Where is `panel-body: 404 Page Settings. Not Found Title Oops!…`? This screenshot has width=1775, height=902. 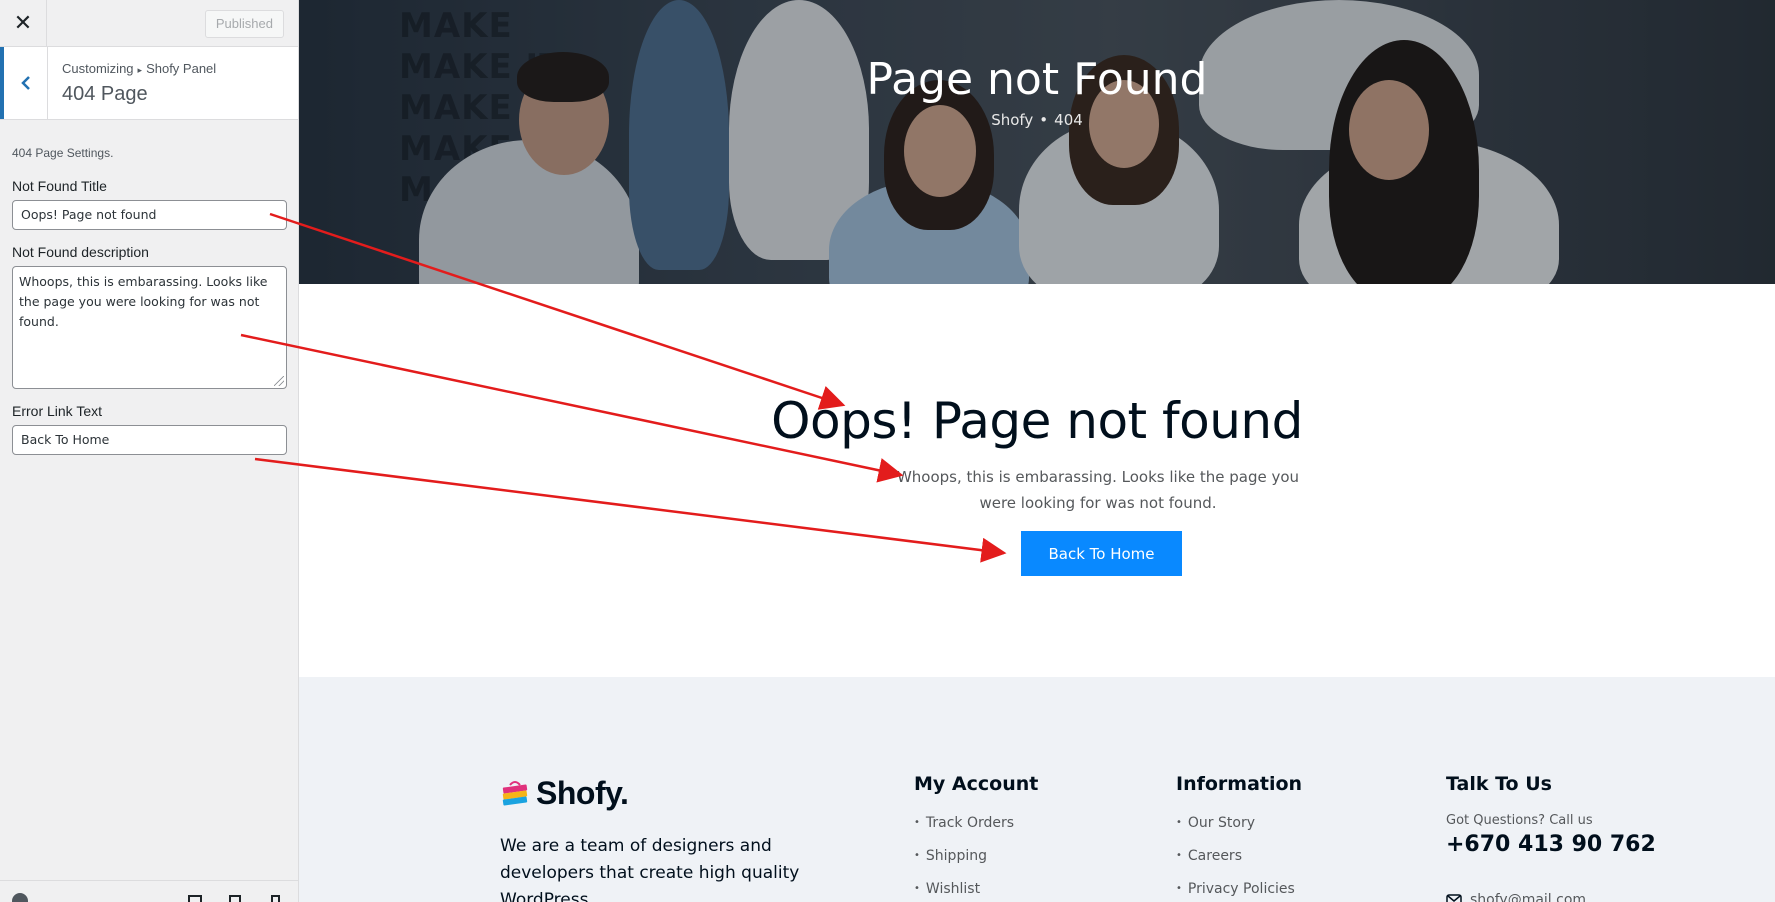
panel-body: 404 Page Settings. Not Found Title Oops!… is located at coordinates (149, 300).